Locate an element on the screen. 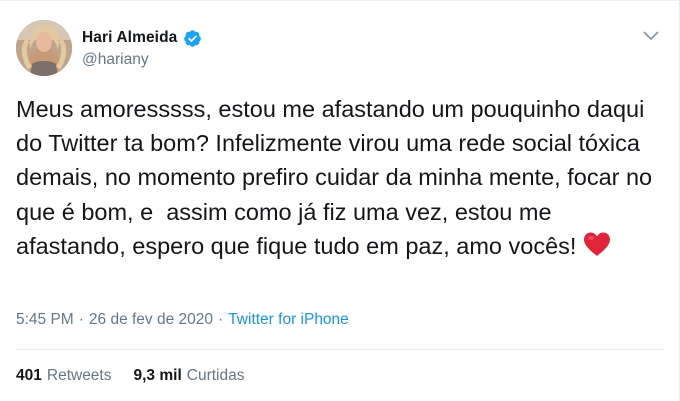 The image size is (680, 401). chevron-down-icon is located at coordinates (651, 35).